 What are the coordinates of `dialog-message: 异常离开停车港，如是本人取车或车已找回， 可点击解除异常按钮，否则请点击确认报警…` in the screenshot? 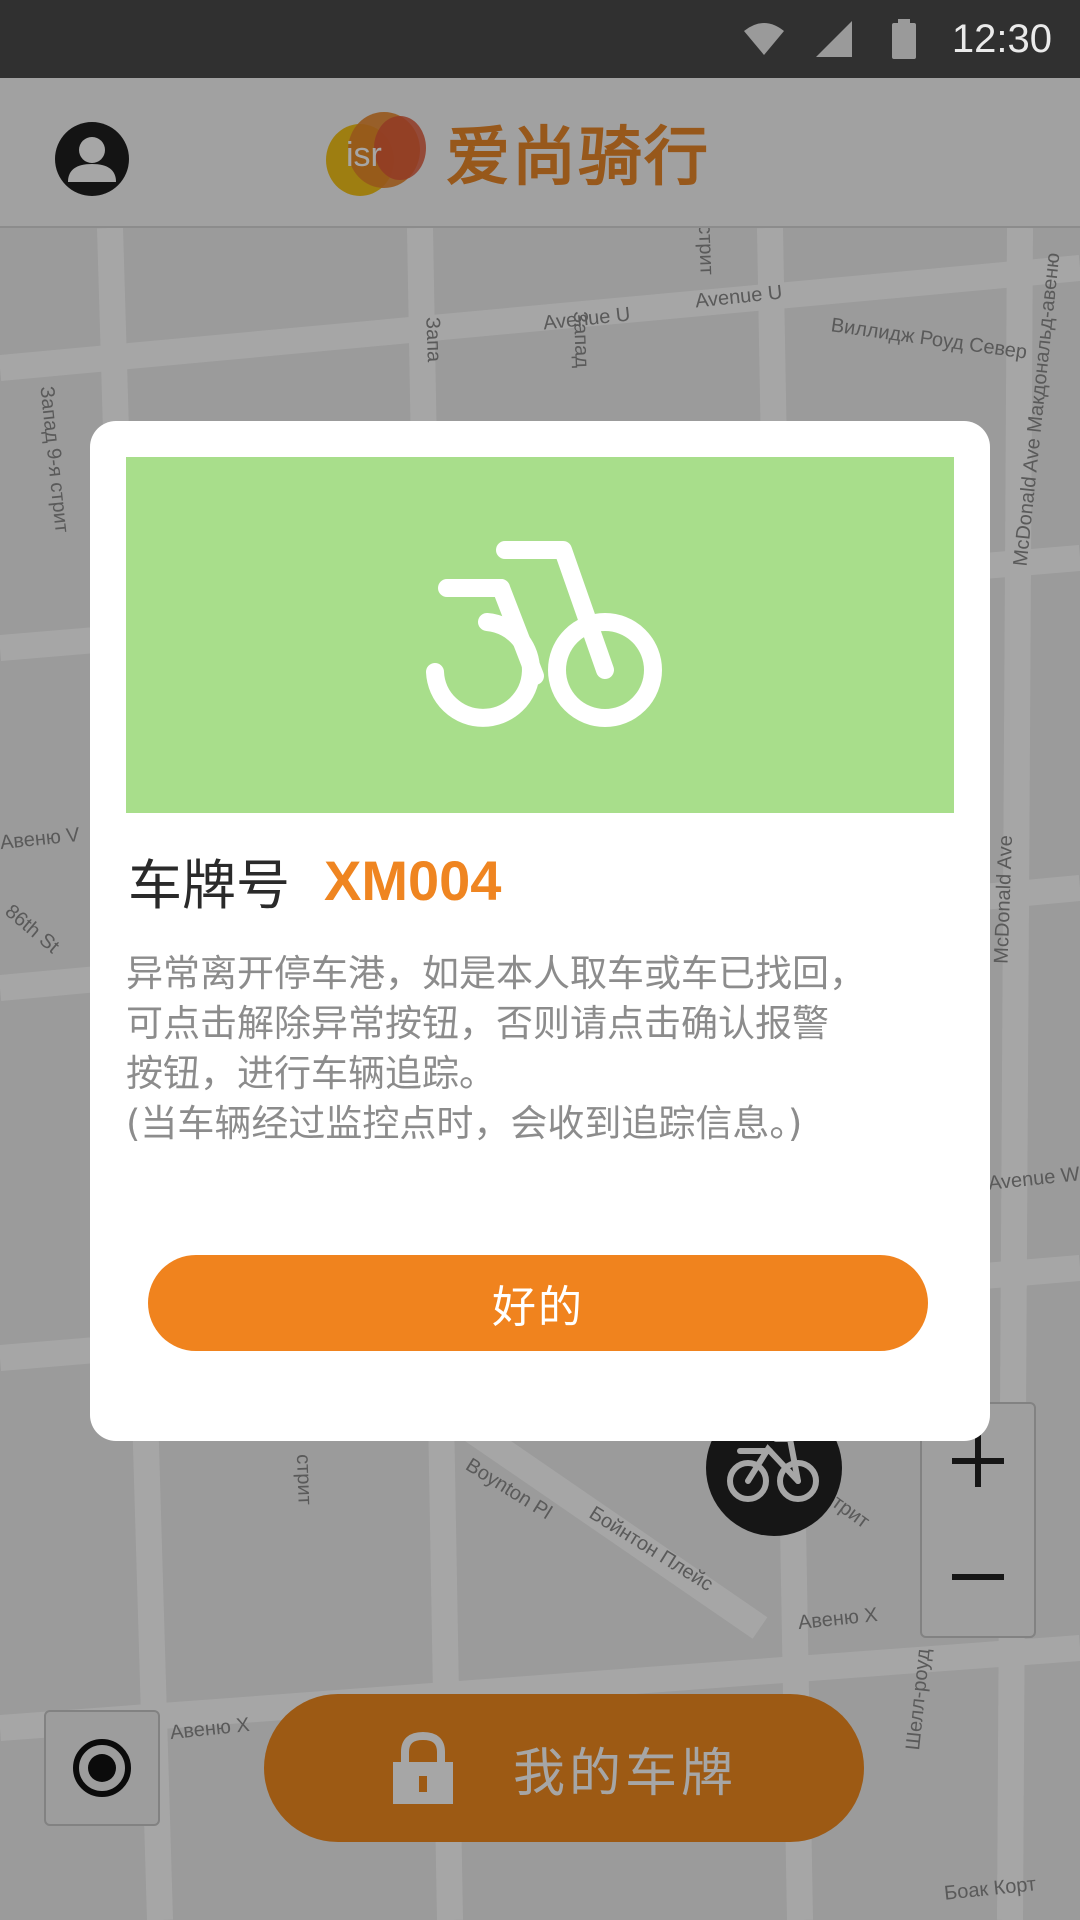 It's located at (541, 1049).